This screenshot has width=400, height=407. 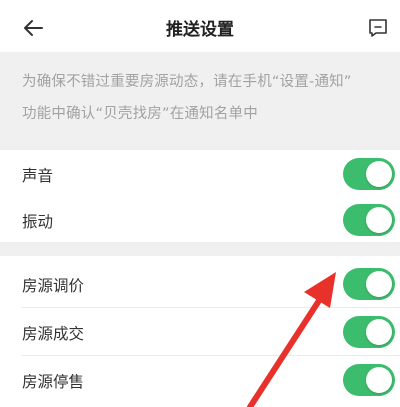 I want to click on setting-row-vibration: 振动, so click(x=200, y=220).